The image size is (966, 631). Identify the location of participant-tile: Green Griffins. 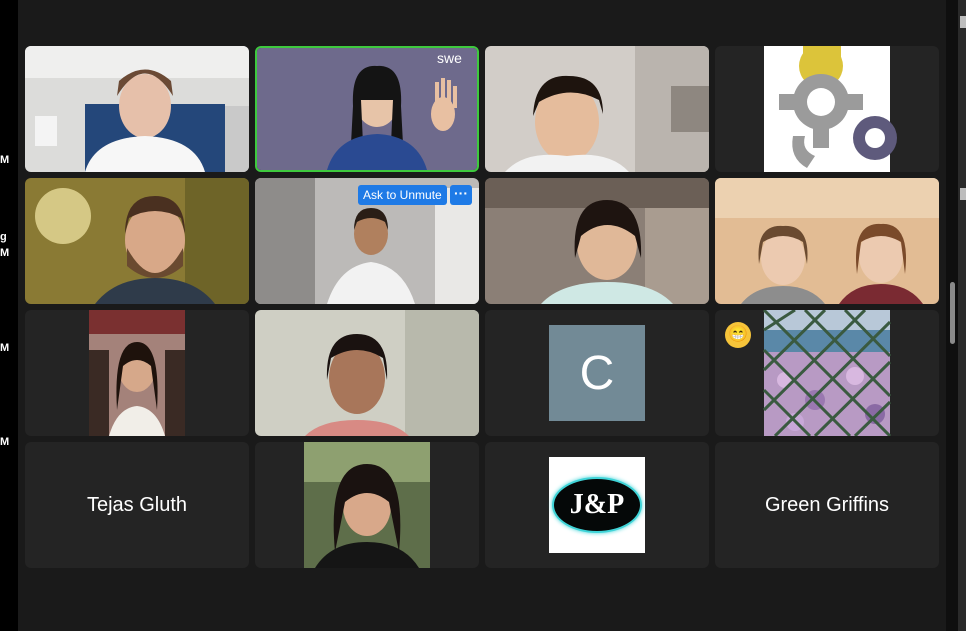
(827, 505).